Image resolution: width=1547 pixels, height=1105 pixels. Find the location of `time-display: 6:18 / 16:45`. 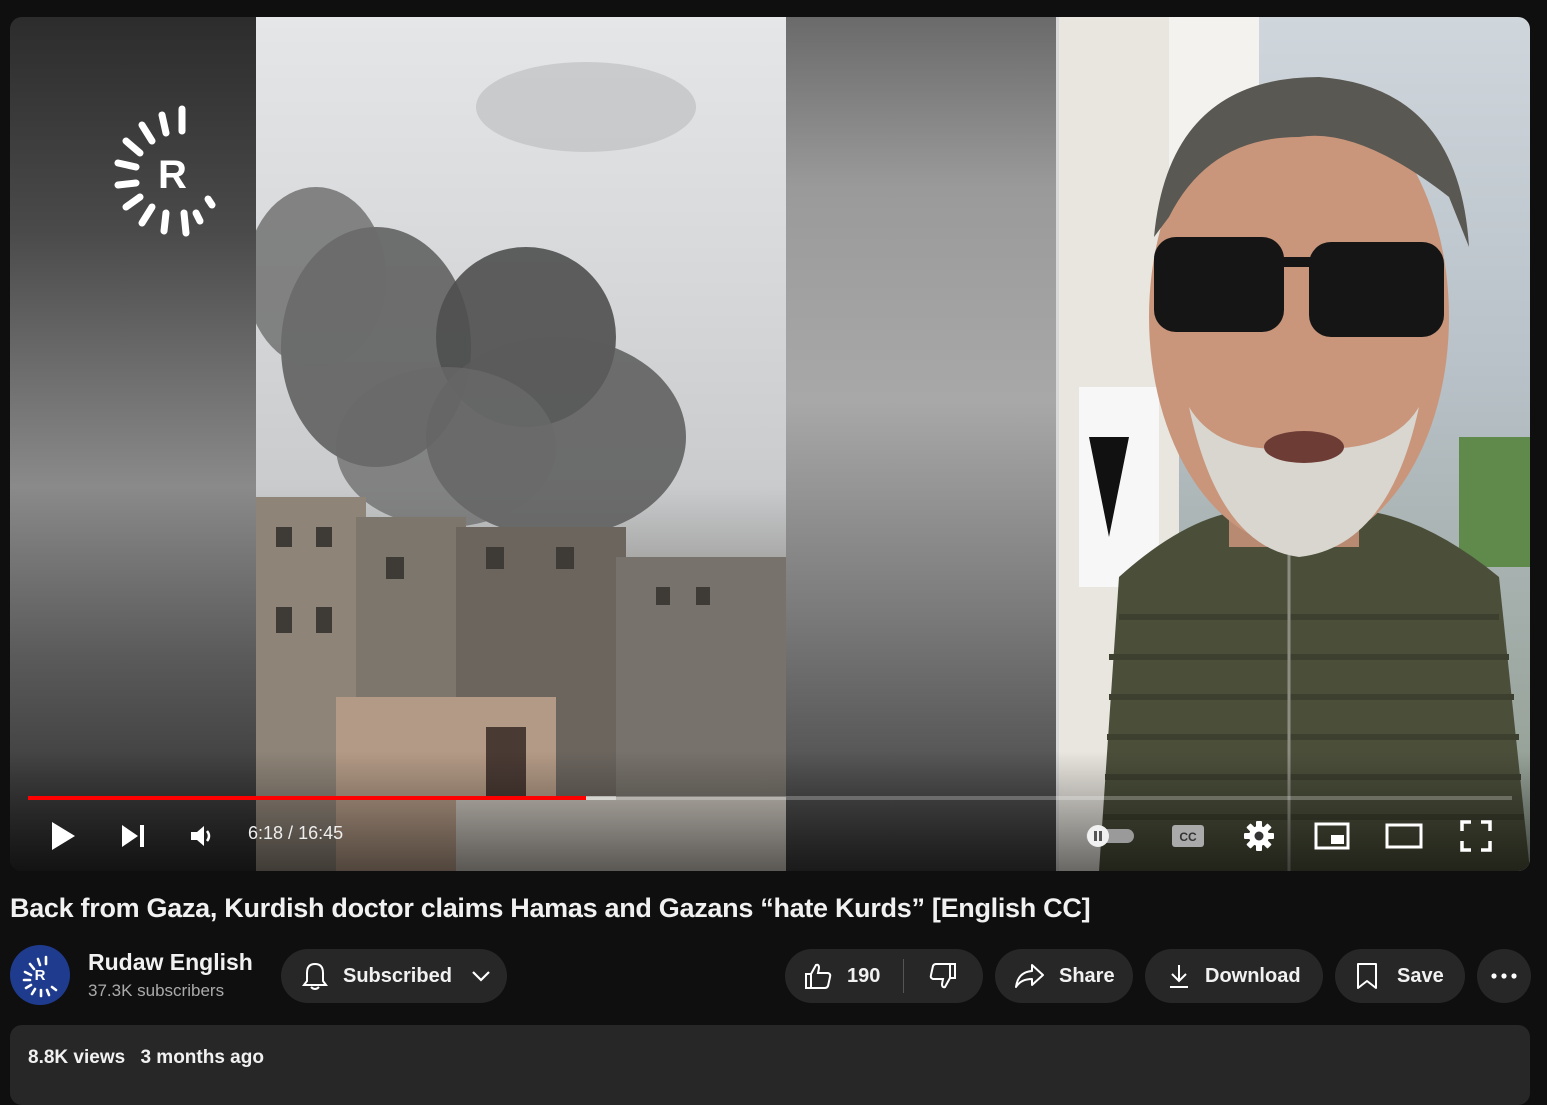

time-display: 6:18 / 16:45 is located at coordinates (295, 833).